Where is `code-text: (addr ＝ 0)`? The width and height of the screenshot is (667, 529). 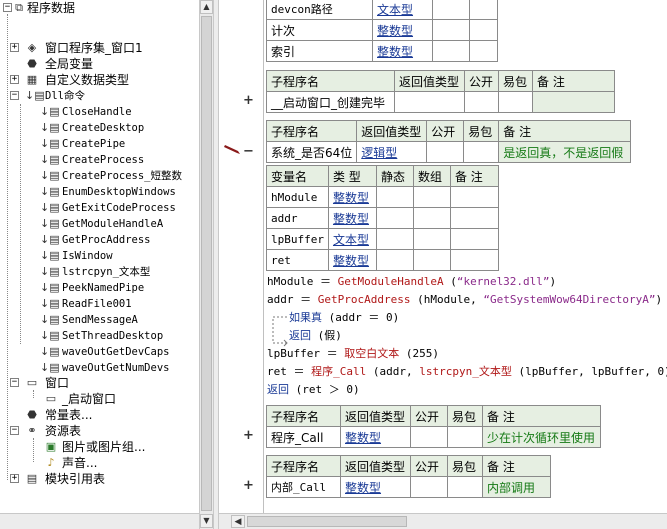 code-text: (addr ＝ 0) is located at coordinates (361, 317).